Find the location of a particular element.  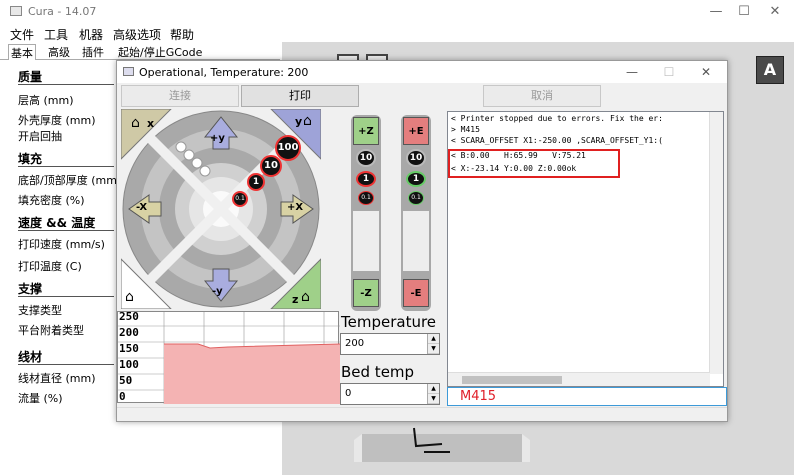

close-button: ✕ is located at coordinates (775, 12).